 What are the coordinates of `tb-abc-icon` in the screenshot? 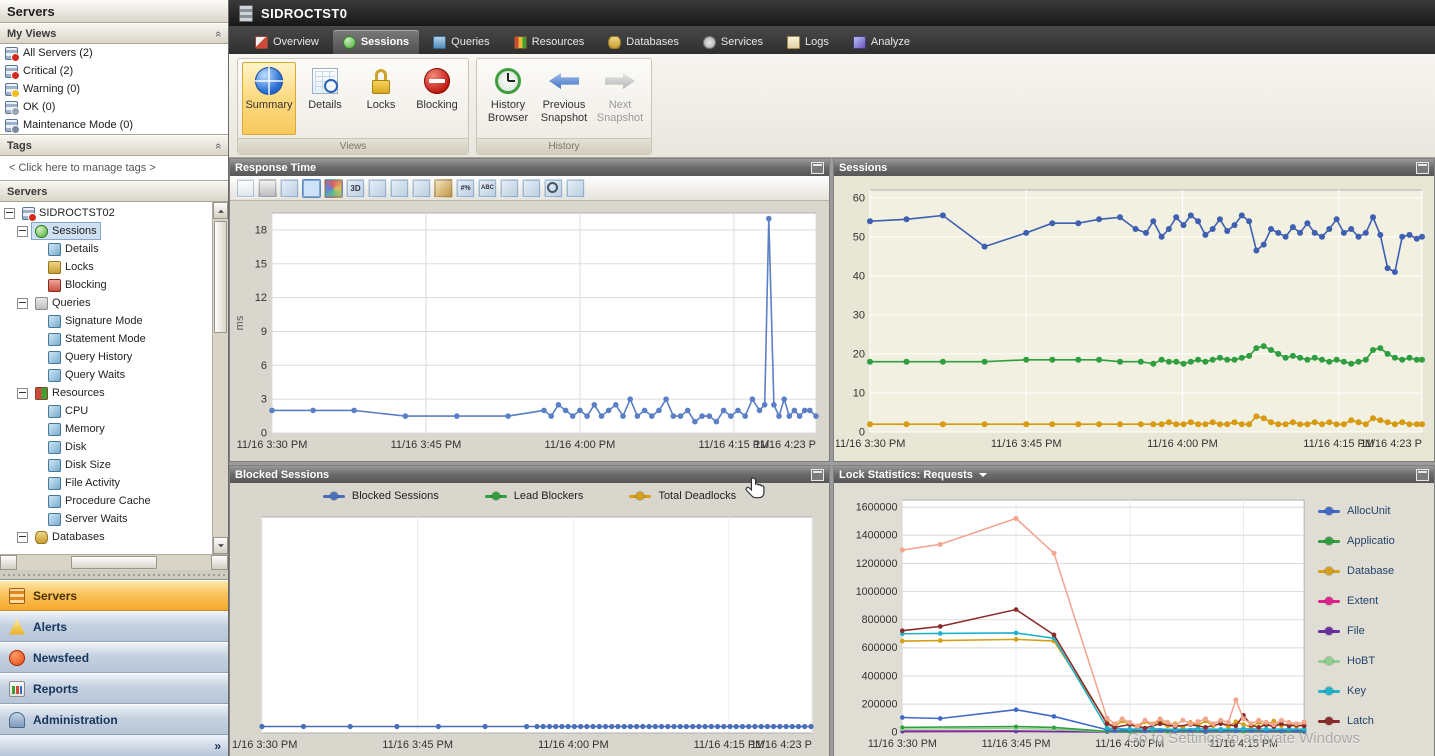 It's located at (487, 188).